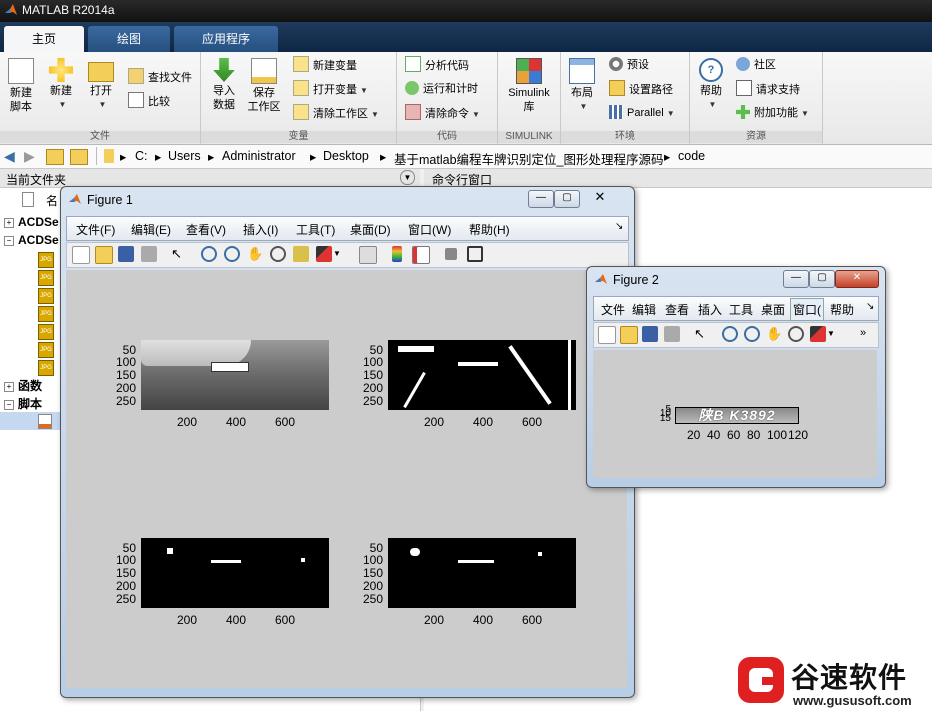  Describe the element at coordinates (368, 255) in the screenshot. I see `link-plot-icon` at that location.